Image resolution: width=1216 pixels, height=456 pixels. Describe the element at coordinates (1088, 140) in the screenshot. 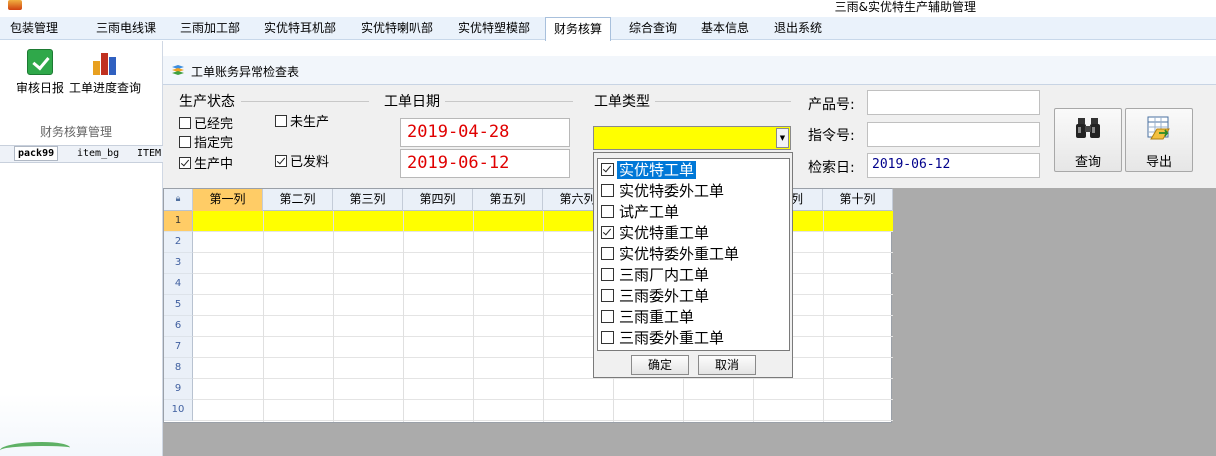

I see `query-button: 查询` at that location.